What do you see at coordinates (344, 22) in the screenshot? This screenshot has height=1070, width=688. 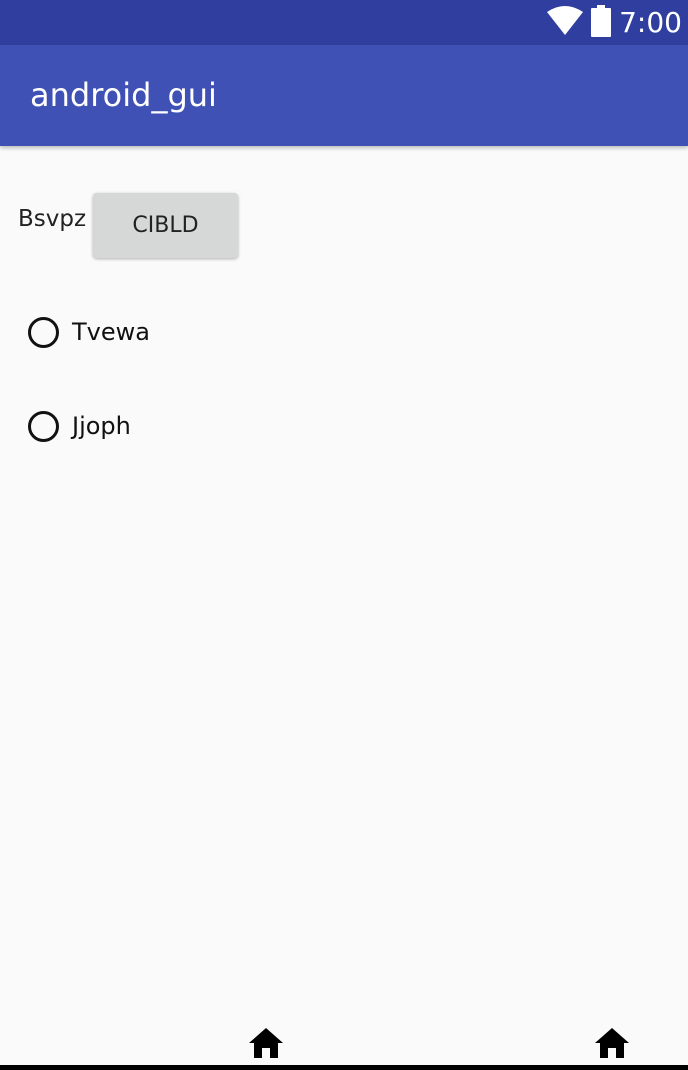 I see `status-bar: 7:00` at bounding box center [344, 22].